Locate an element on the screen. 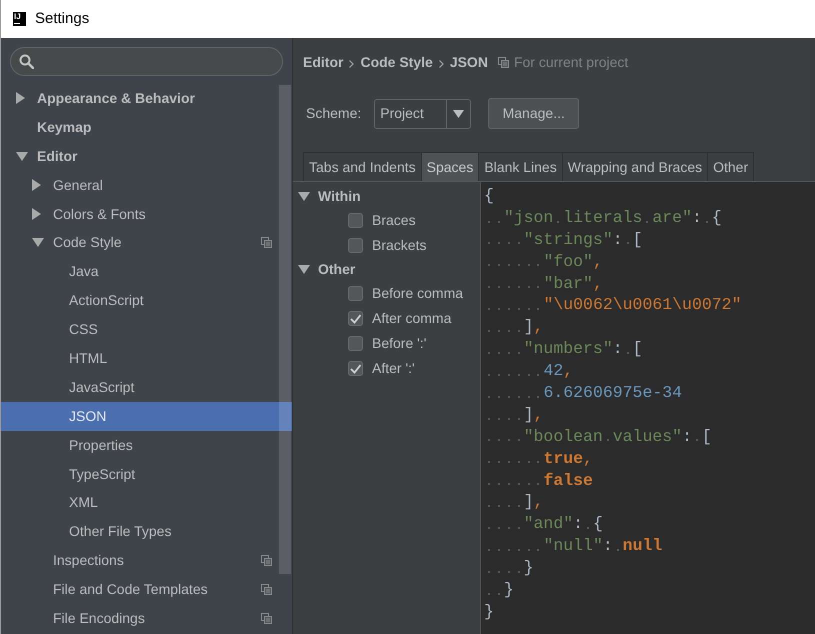 This screenshot has height=634, width=815. checkbox-label: Braces is located at coordinates (394, 220).